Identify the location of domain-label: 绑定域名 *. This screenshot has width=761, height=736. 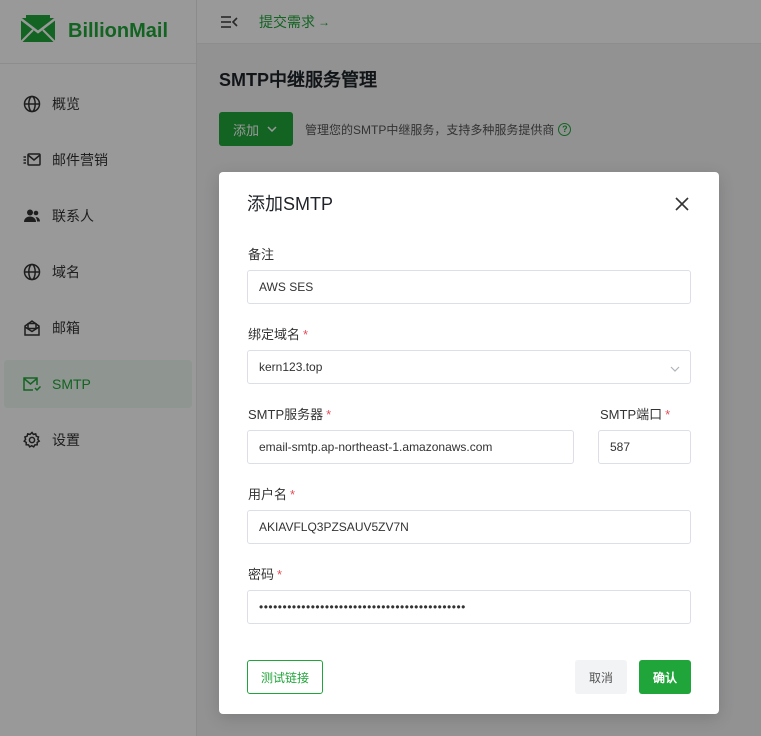
(278, 333).